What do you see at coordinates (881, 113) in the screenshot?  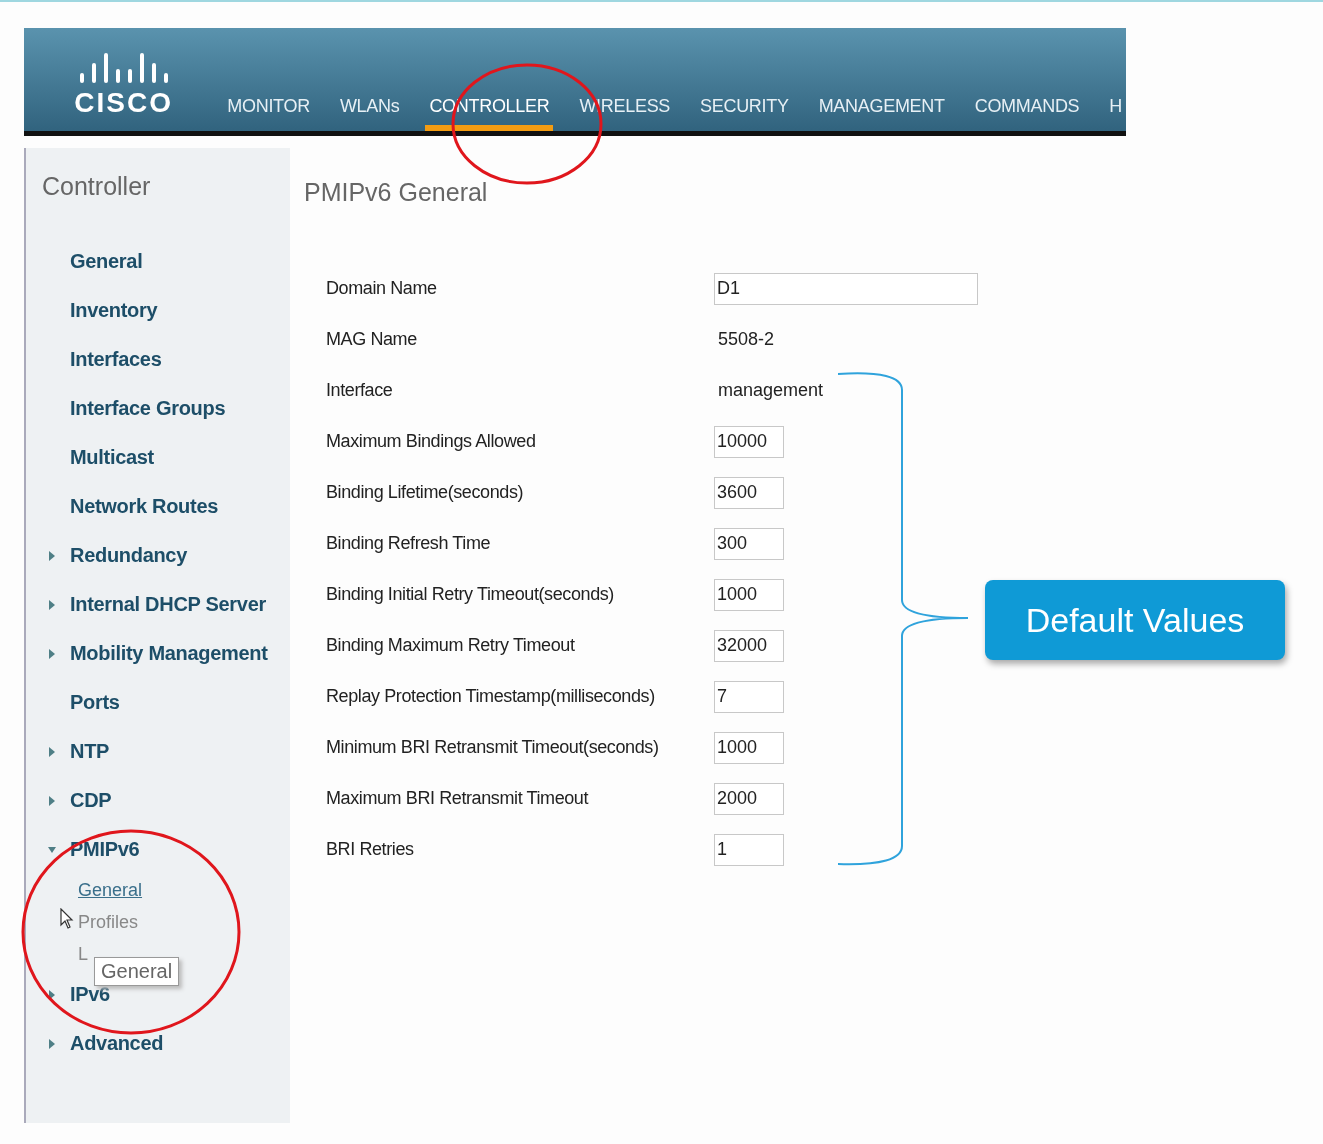 I see `nav-tab: MANAGEMENT` at bounding box center [881, 113].